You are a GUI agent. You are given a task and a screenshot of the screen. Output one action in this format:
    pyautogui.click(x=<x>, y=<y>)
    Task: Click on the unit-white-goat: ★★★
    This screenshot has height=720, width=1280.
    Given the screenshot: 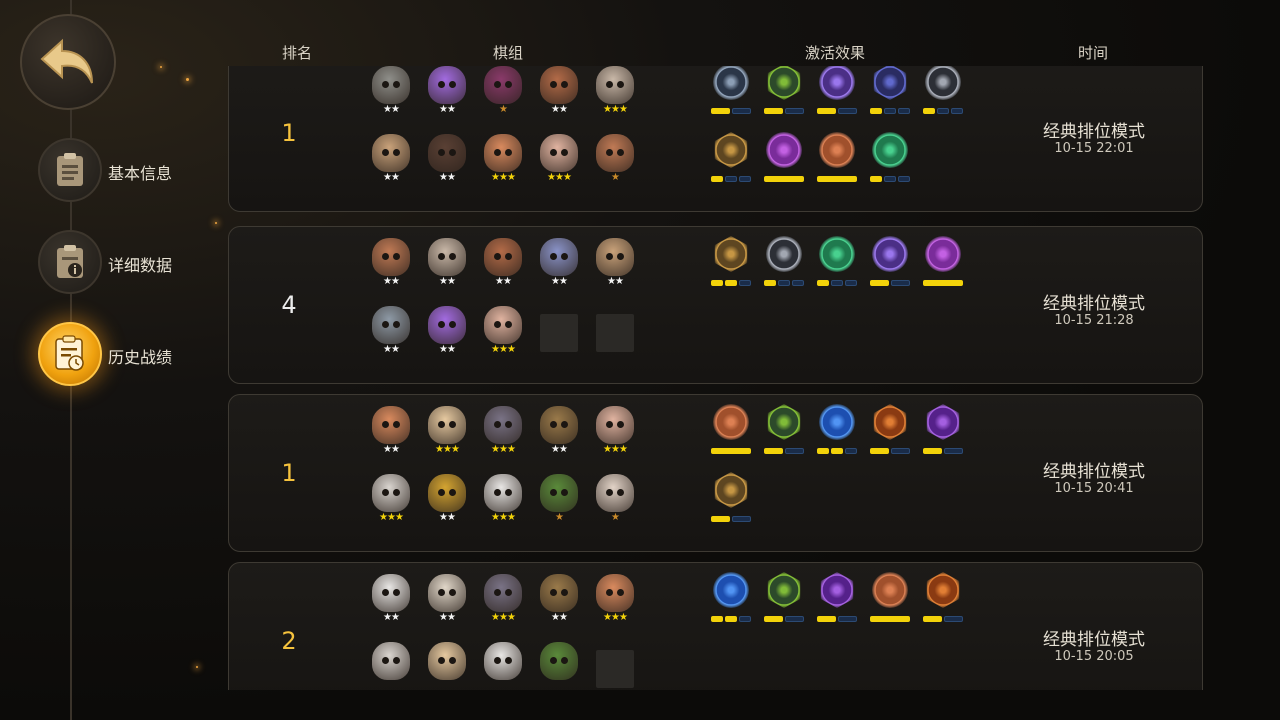 What is the action you would take?
    pyautogui.click(x=503, y=499)
    